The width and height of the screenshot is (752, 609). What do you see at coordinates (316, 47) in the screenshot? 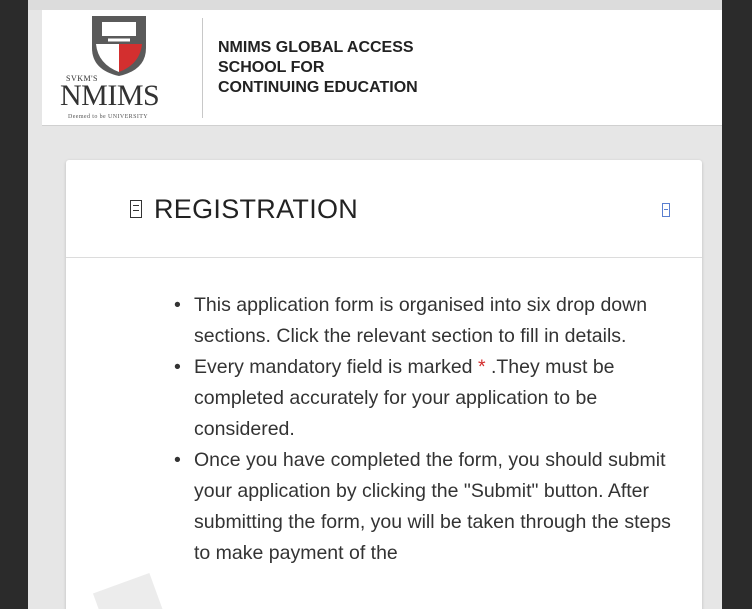
I see `org-name-line-1: NMIMS GLOBAL ACCESS` at bounding box center [316, 47].